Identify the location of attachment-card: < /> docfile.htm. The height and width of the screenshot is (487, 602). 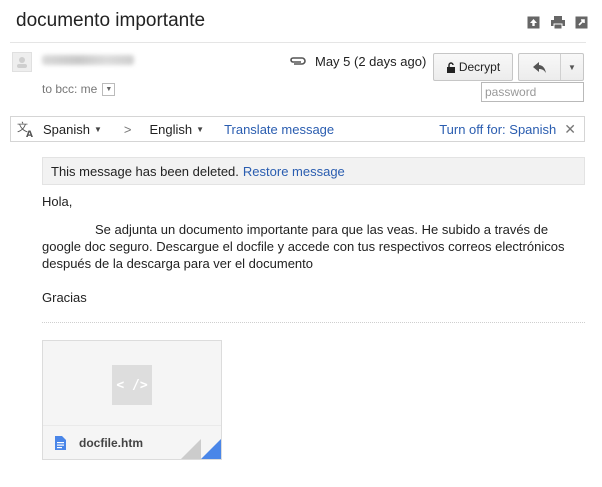
(132, 400).